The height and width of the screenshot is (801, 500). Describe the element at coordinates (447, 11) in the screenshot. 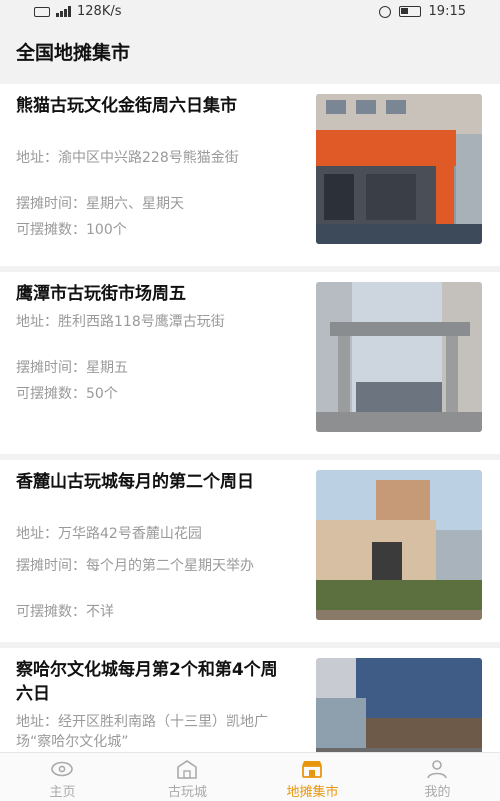

I see `clock: 19:15` at that location.